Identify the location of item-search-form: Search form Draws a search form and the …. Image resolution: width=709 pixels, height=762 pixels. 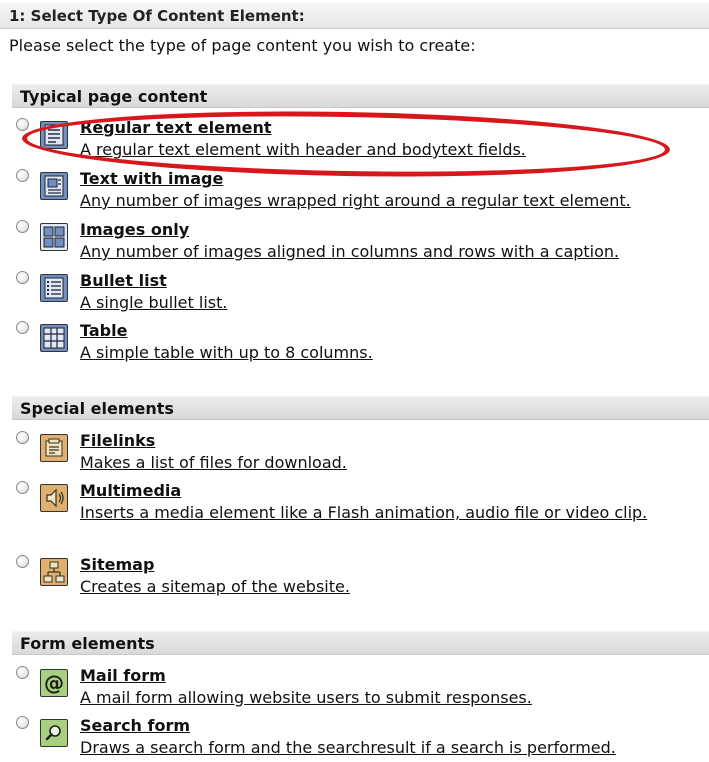
(354, 739).